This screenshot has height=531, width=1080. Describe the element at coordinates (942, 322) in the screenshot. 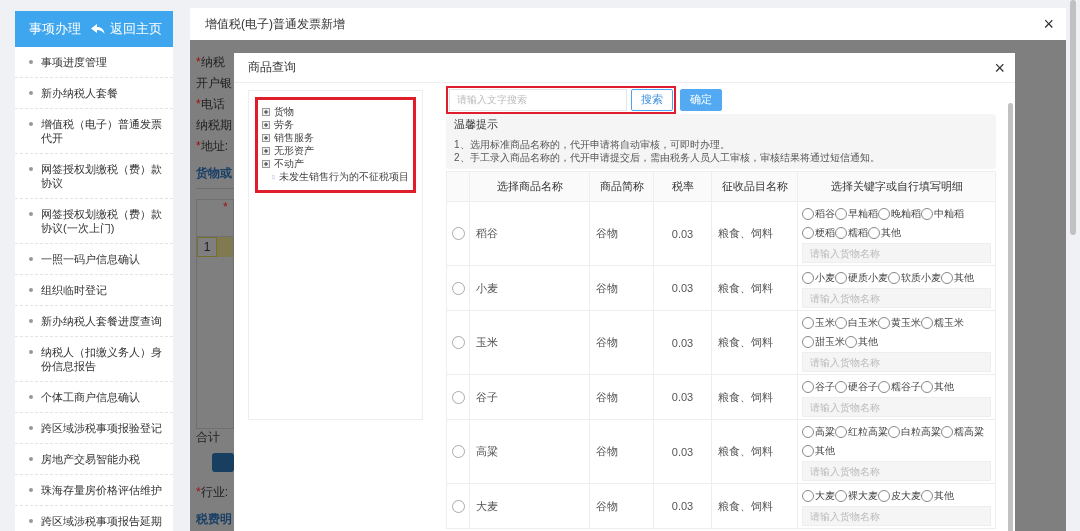

I see `radio-option: 糯玉米` at that location.